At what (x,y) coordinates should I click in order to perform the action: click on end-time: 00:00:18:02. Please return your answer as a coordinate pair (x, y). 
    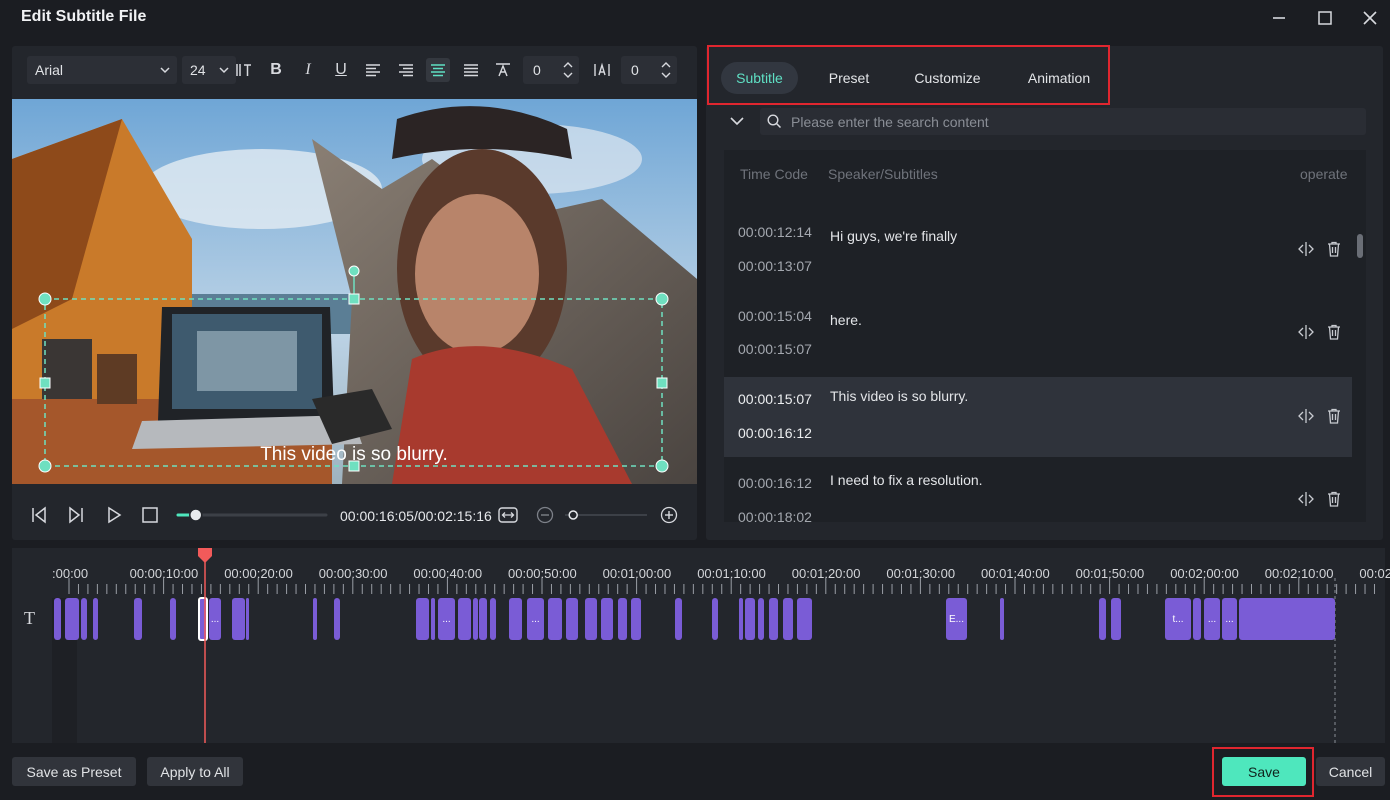
    Looking at the image, I should click on (775, 515).